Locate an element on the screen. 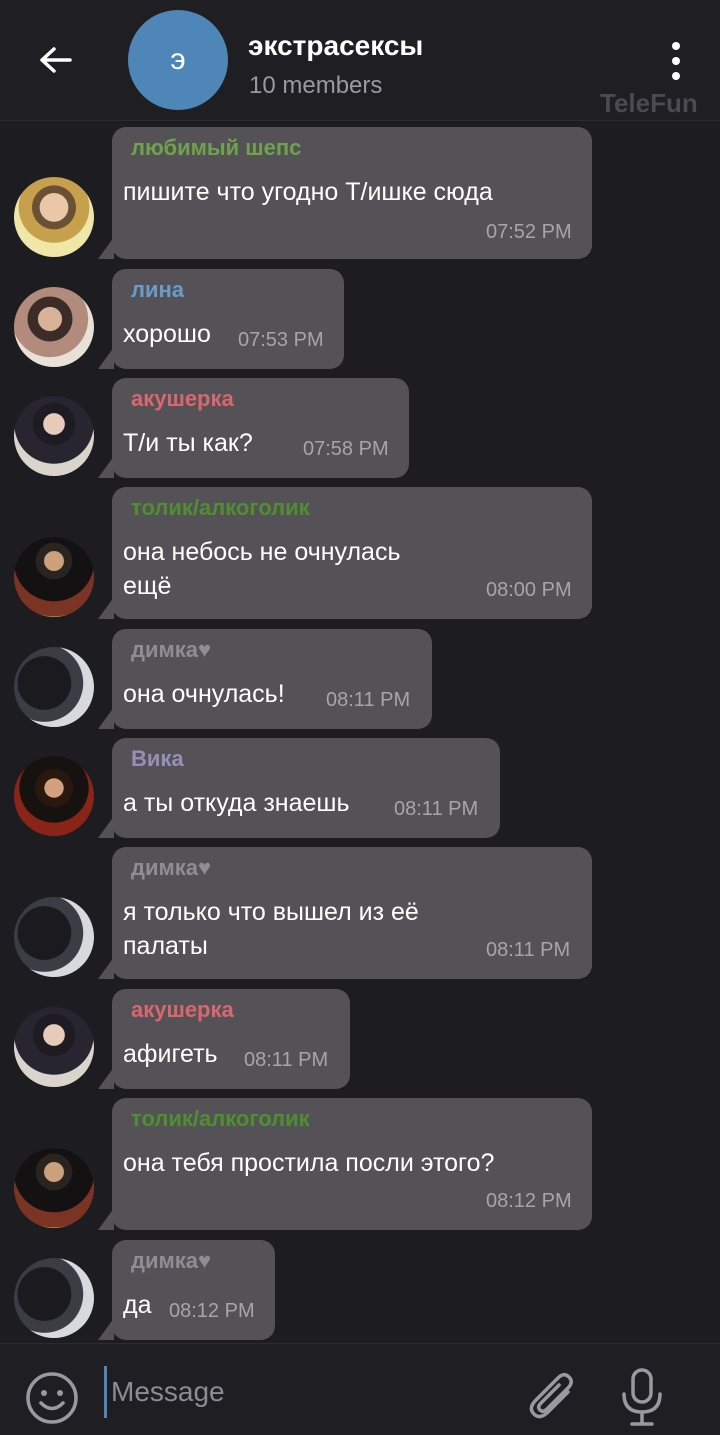 This screenshot has width=720, height=1435. message-text: она небось не очнулась is located at coordinates (262, 552).